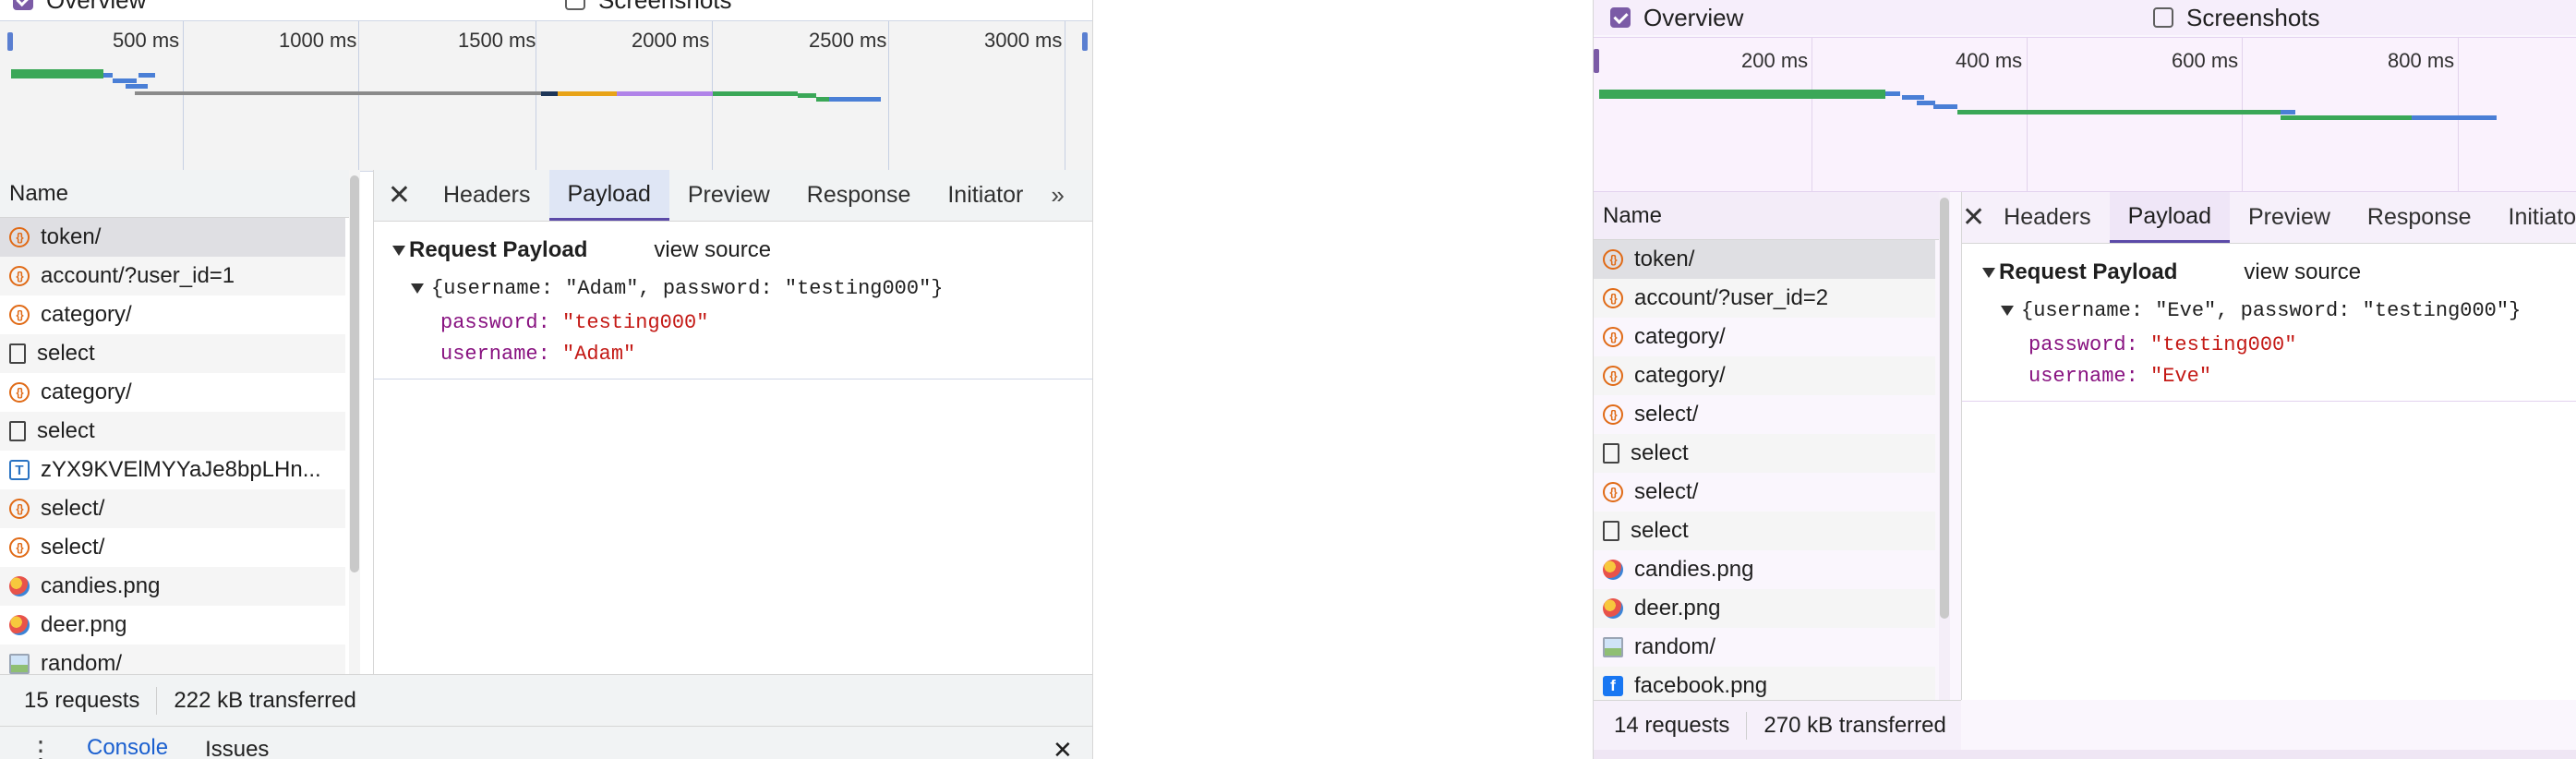 The width and height of the screenshot is (2576, 759). What do you see at coordinates (157, 700) in the screenshot?
I see `status-divider` at bounding box center [157, 700].